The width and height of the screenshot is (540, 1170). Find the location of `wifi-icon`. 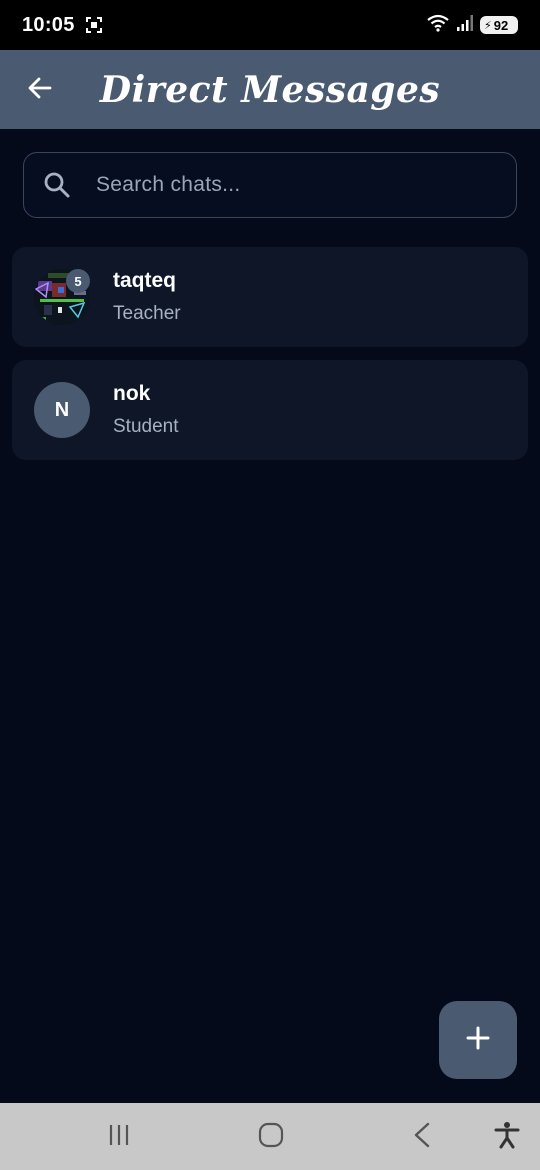

wifi-icon is located at coordinates (438, 25).